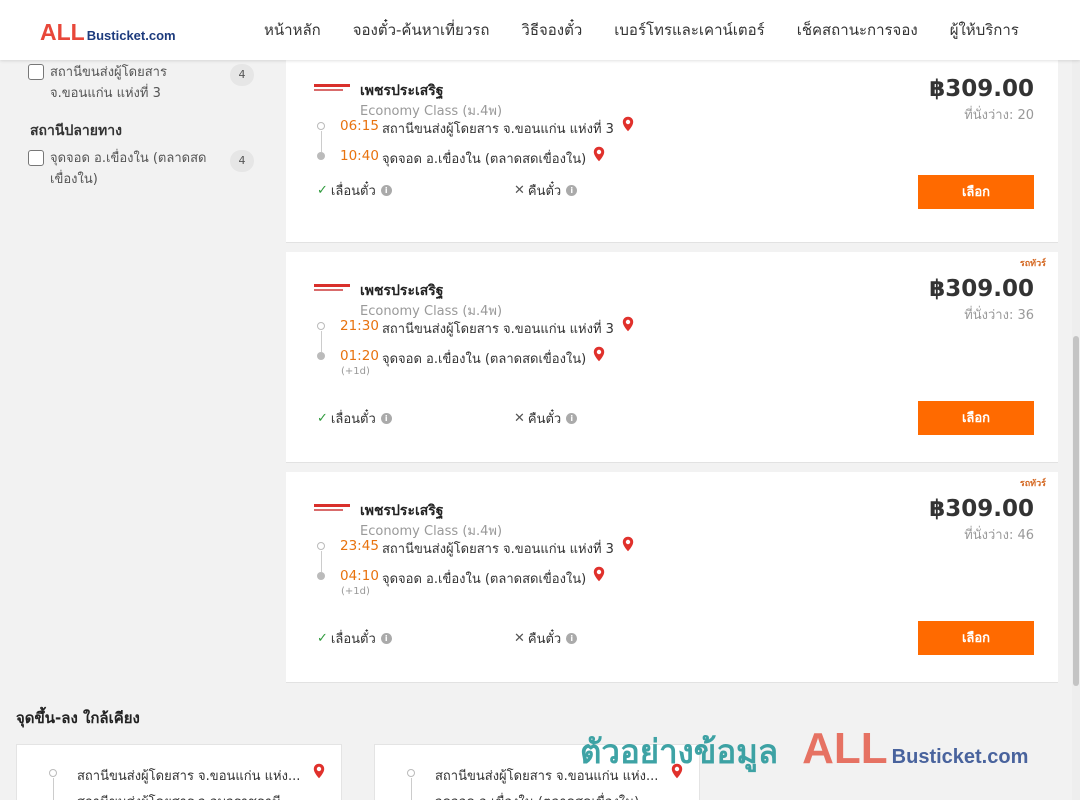  What do you see at coordinates (108, 83) in the screenshot?
I see `origin-filter-label: สถานีขนส่งผู้โดยสาร จ.ขอนแก่น แห่งที่ 3` at bounding box center [108, 83].